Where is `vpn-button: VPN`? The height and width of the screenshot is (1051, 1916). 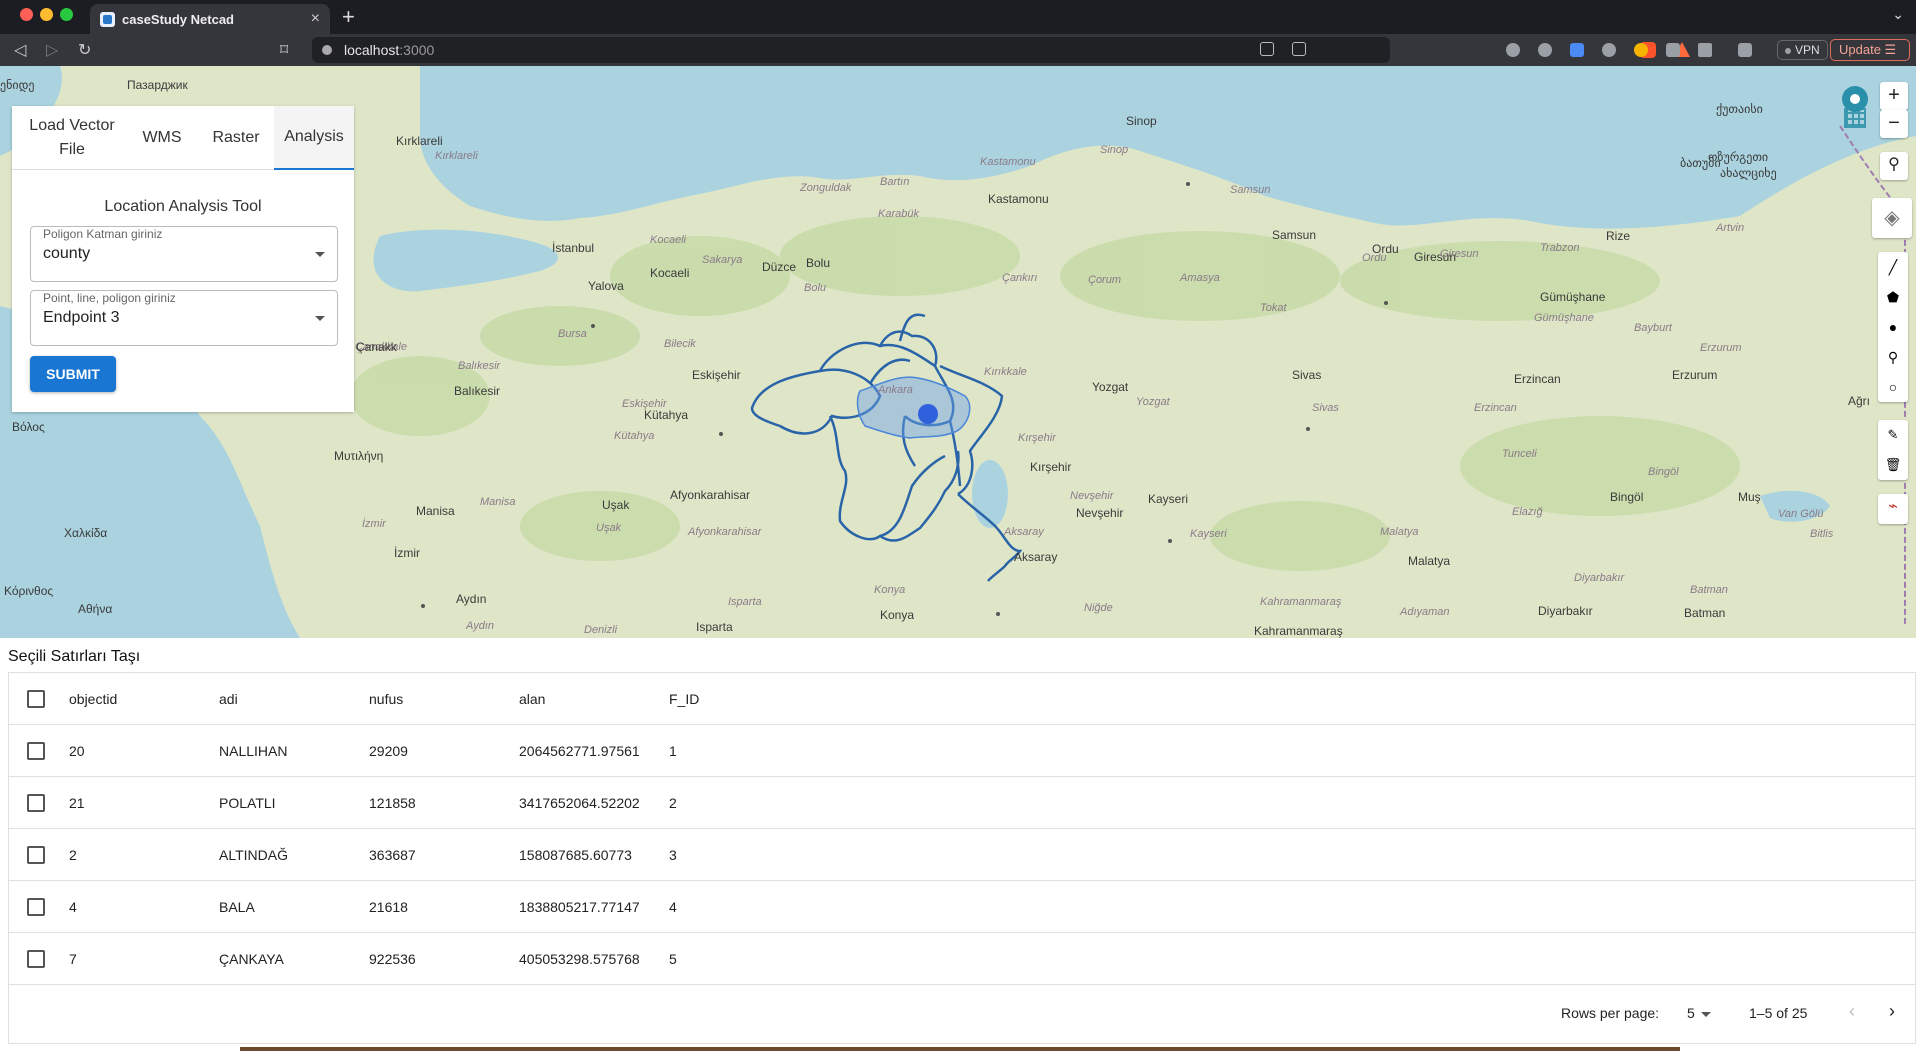
vpn-button: VPN is located at coordinates (1802, 50).